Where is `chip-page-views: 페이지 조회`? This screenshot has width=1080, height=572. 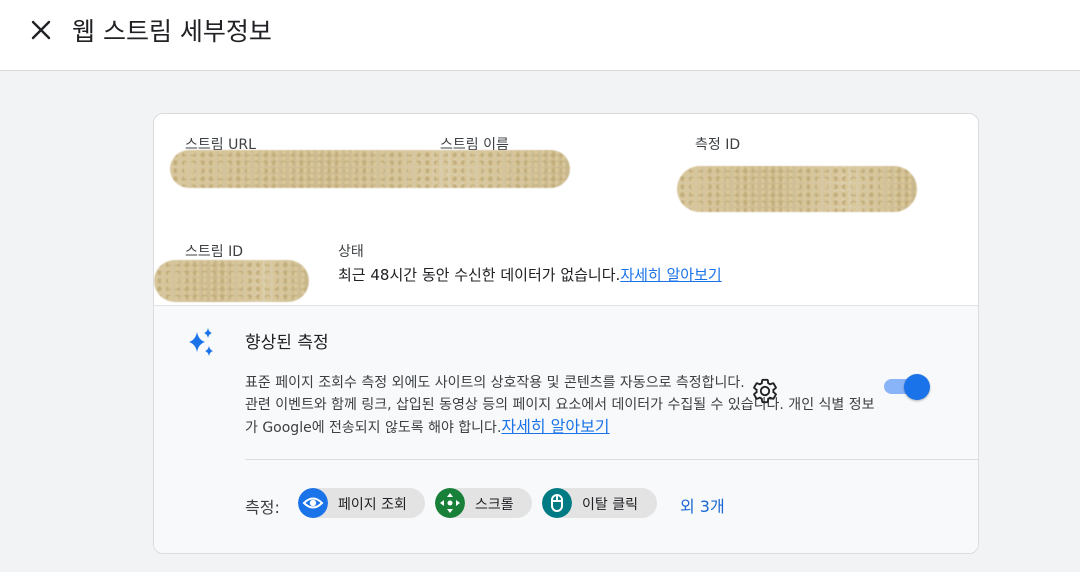
chip-page-views: 페이지 조회 is located at coordinates (361, 503).